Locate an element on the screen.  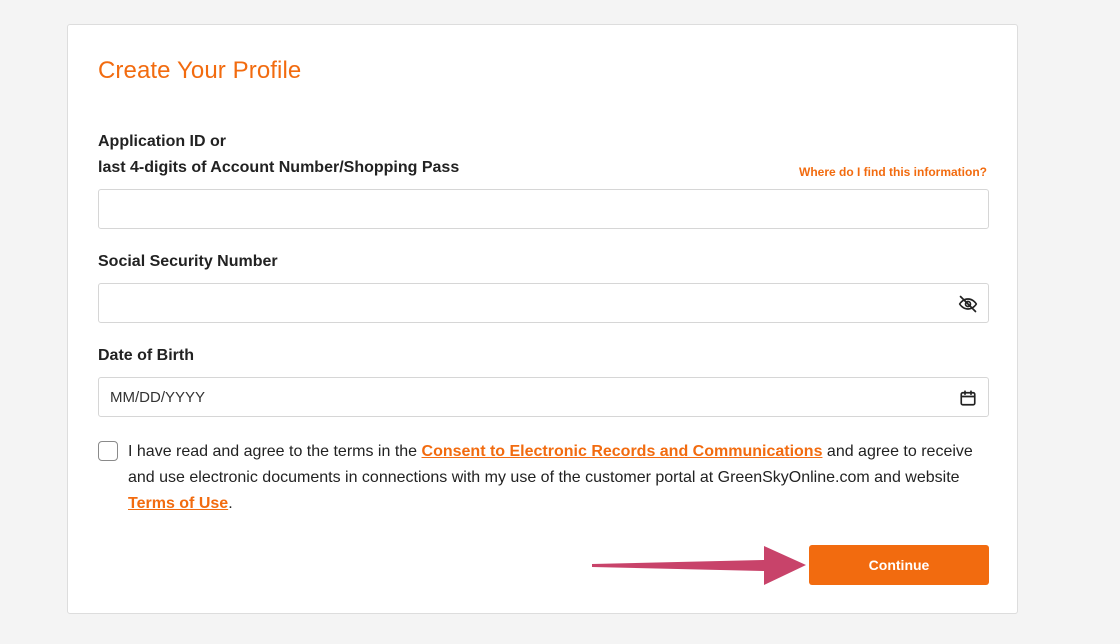
consent-text-after: . is located at coordinates (230, 503).